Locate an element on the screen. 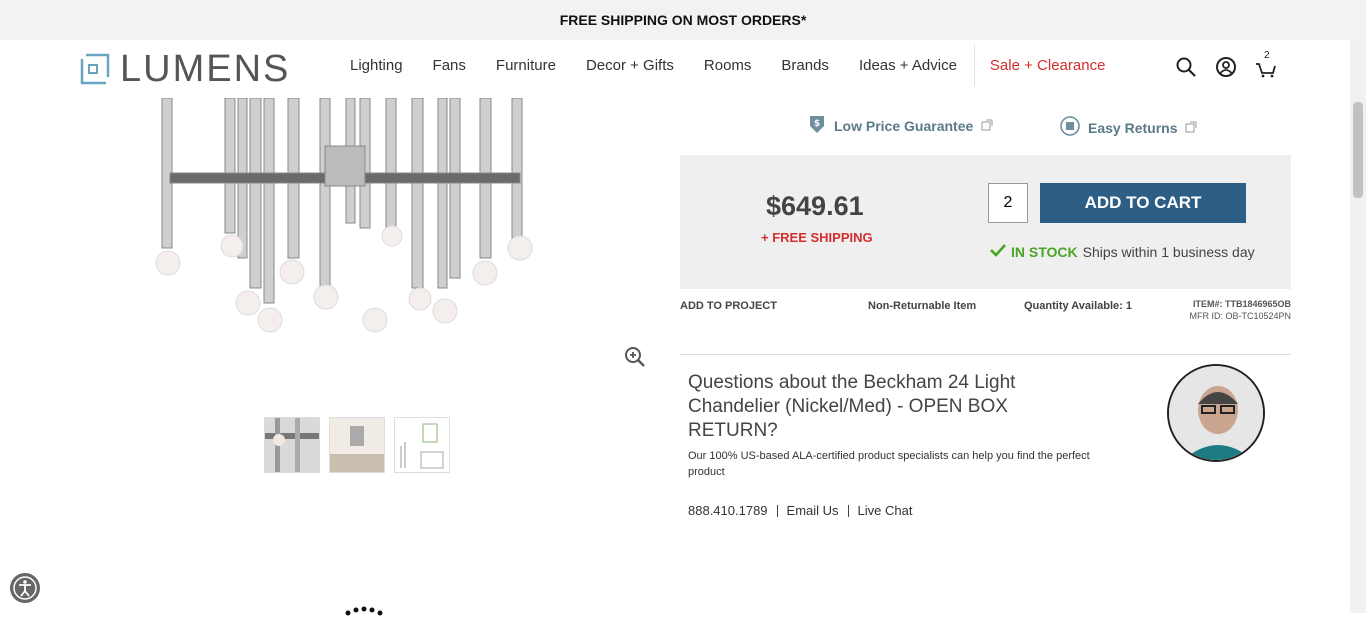  logo-mark-icon is located at coordinates (95, 69).